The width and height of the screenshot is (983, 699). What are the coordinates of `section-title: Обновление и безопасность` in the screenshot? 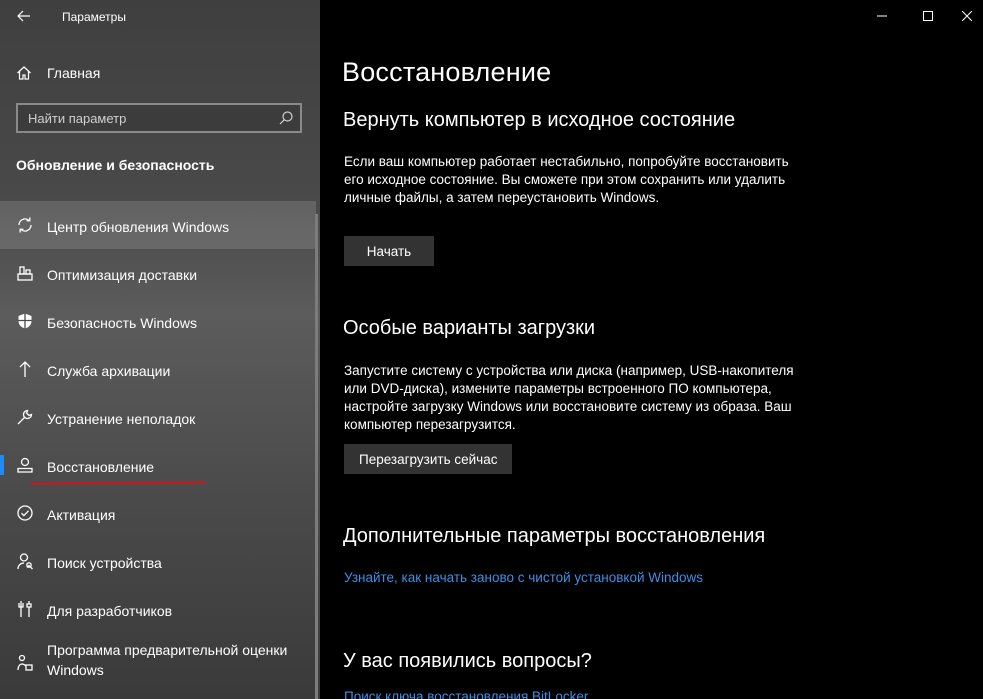 It's located at (115, 165).